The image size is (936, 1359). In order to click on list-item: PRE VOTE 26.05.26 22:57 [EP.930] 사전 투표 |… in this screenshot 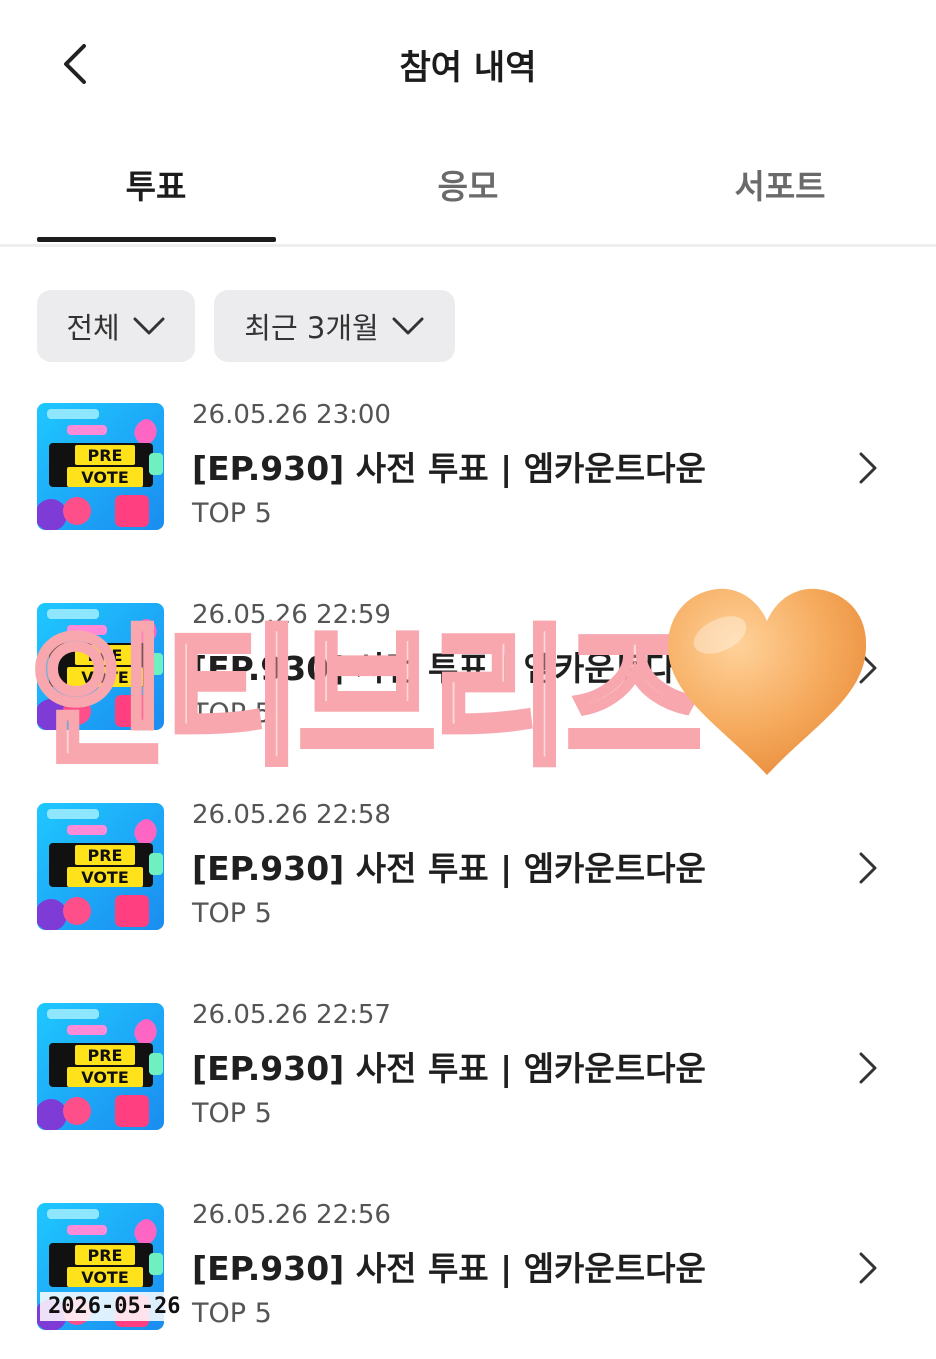, I will do `click(468, 1070)`.